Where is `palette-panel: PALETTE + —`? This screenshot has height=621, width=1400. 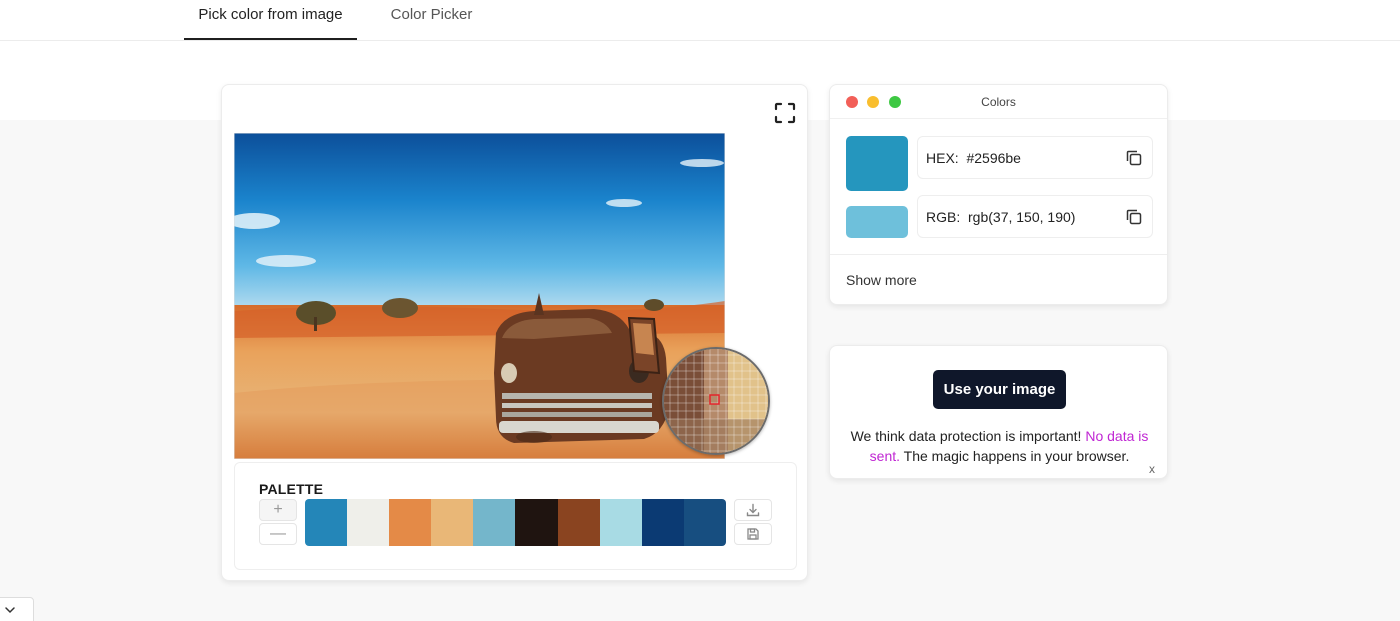
palette-panel: PALETTE + — is located at coordinates (515, 516).